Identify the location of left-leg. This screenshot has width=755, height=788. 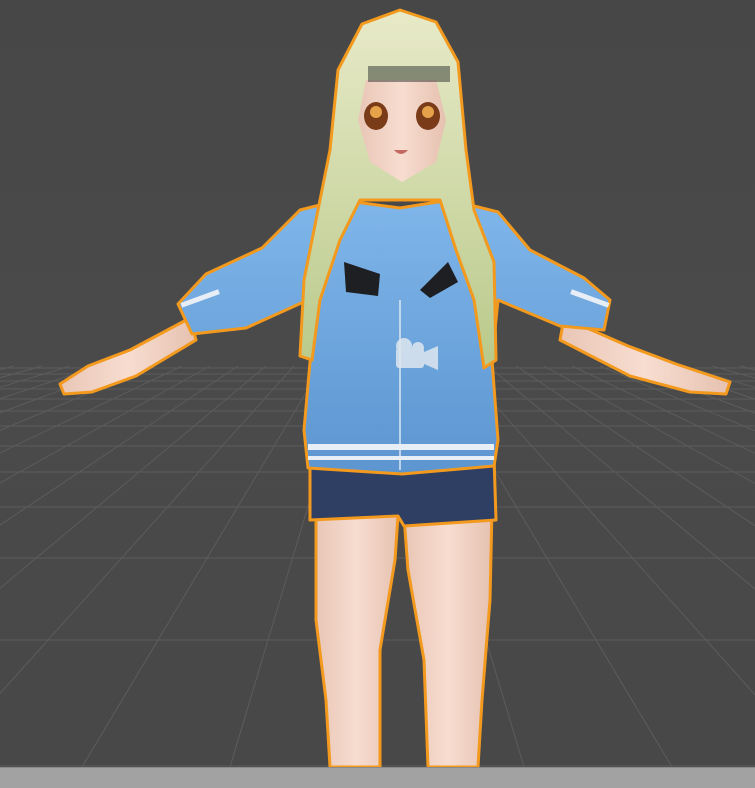
(357, 637).